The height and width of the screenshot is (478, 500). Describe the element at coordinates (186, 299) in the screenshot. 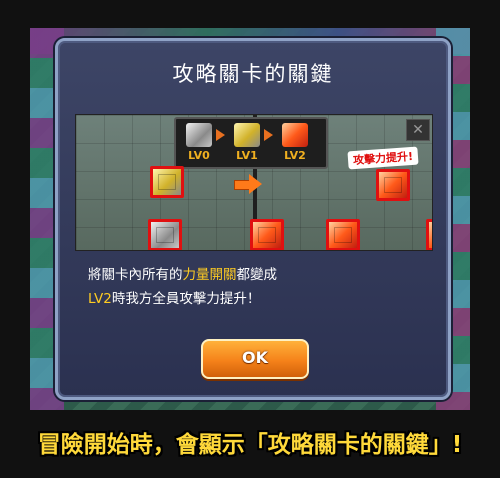

I see `description-text: 時我方全員攻擊力提升！` at that location.